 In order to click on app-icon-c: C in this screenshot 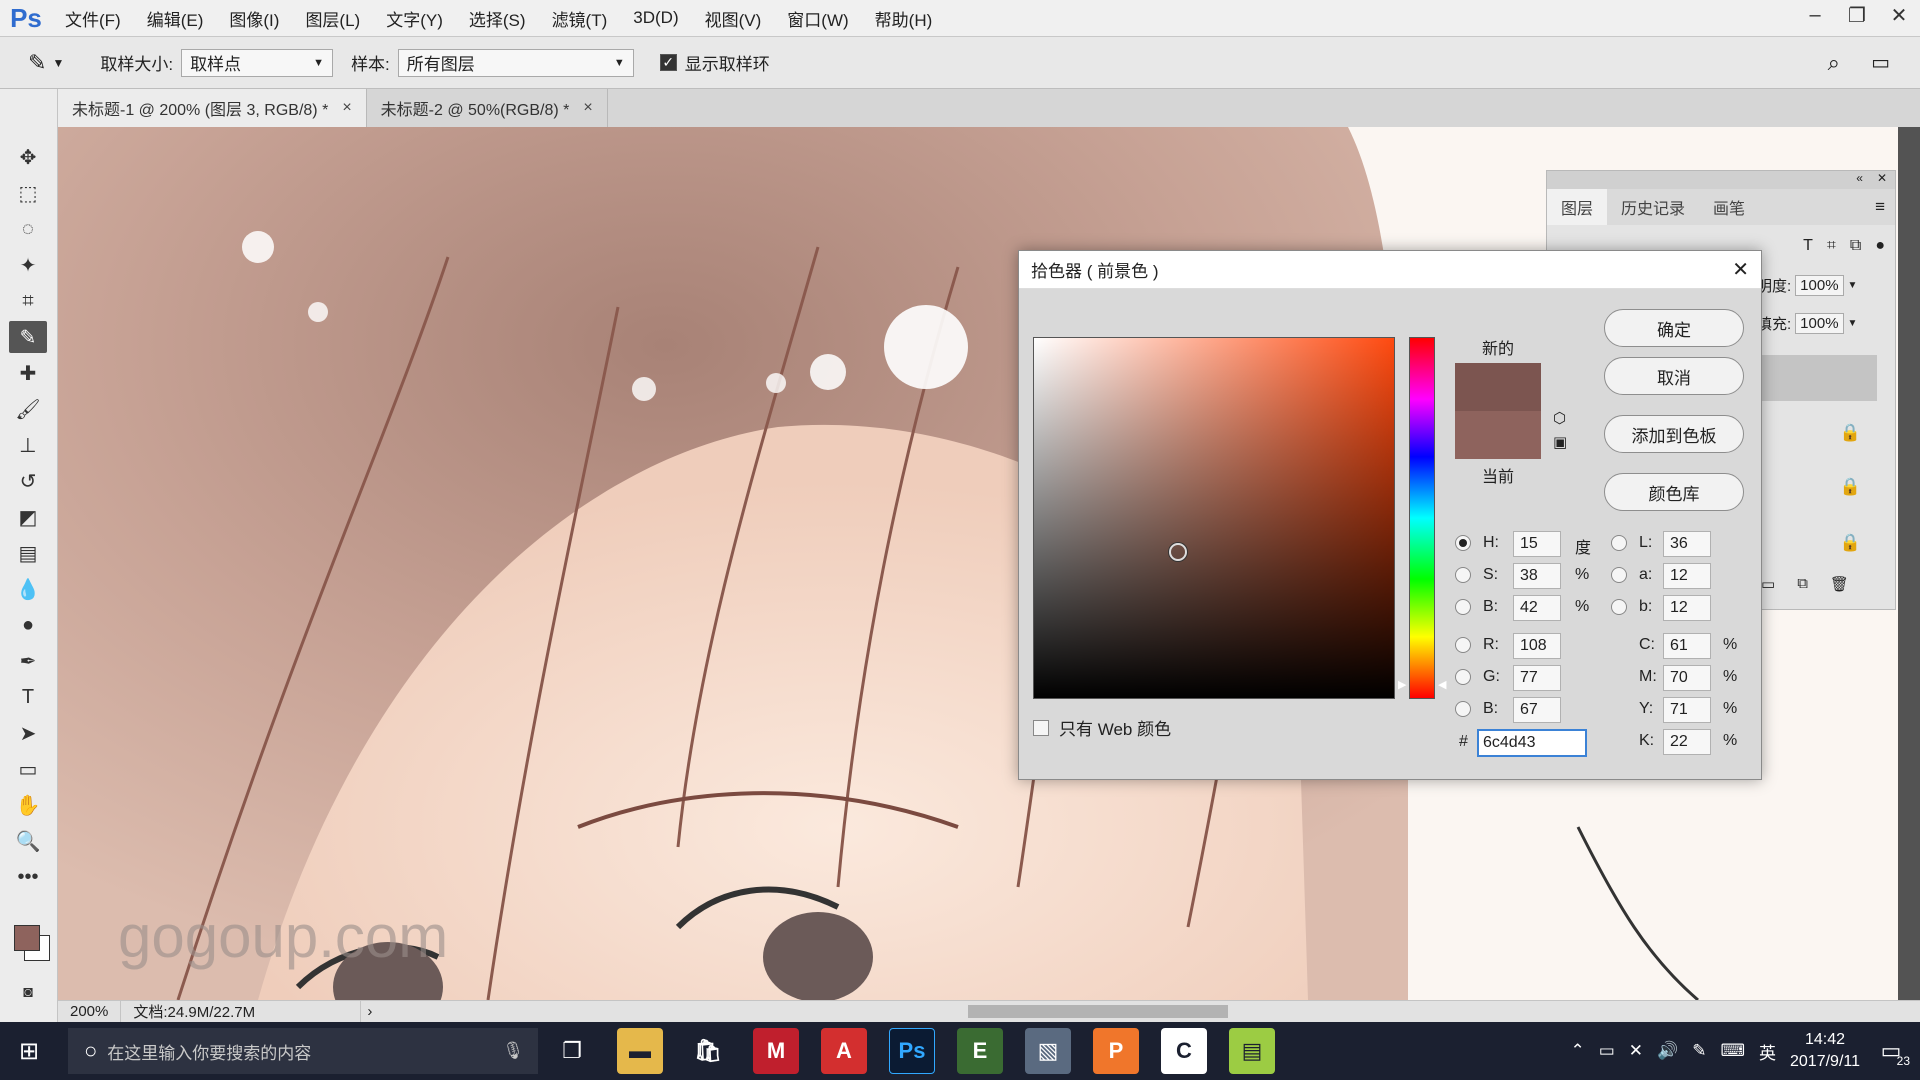, I will do `click(1184, 1051)`.